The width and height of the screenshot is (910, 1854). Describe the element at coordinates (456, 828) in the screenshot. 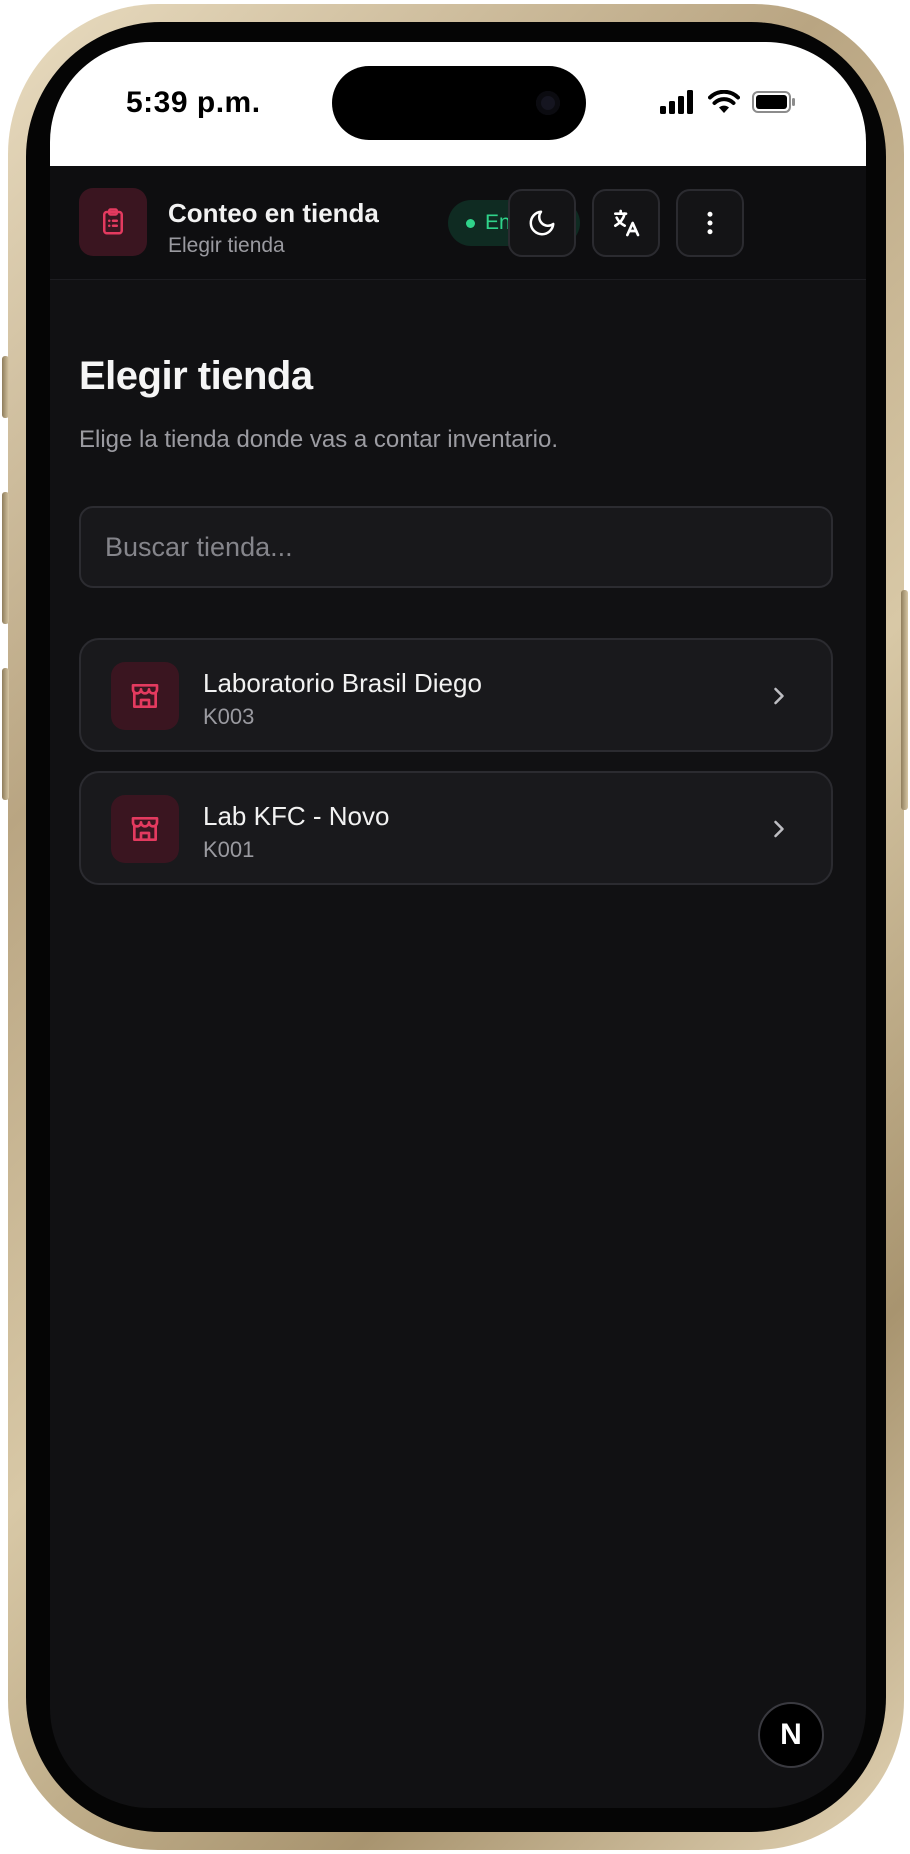

I see `store-list-item: Lab KFC - Novo K001` at that location.